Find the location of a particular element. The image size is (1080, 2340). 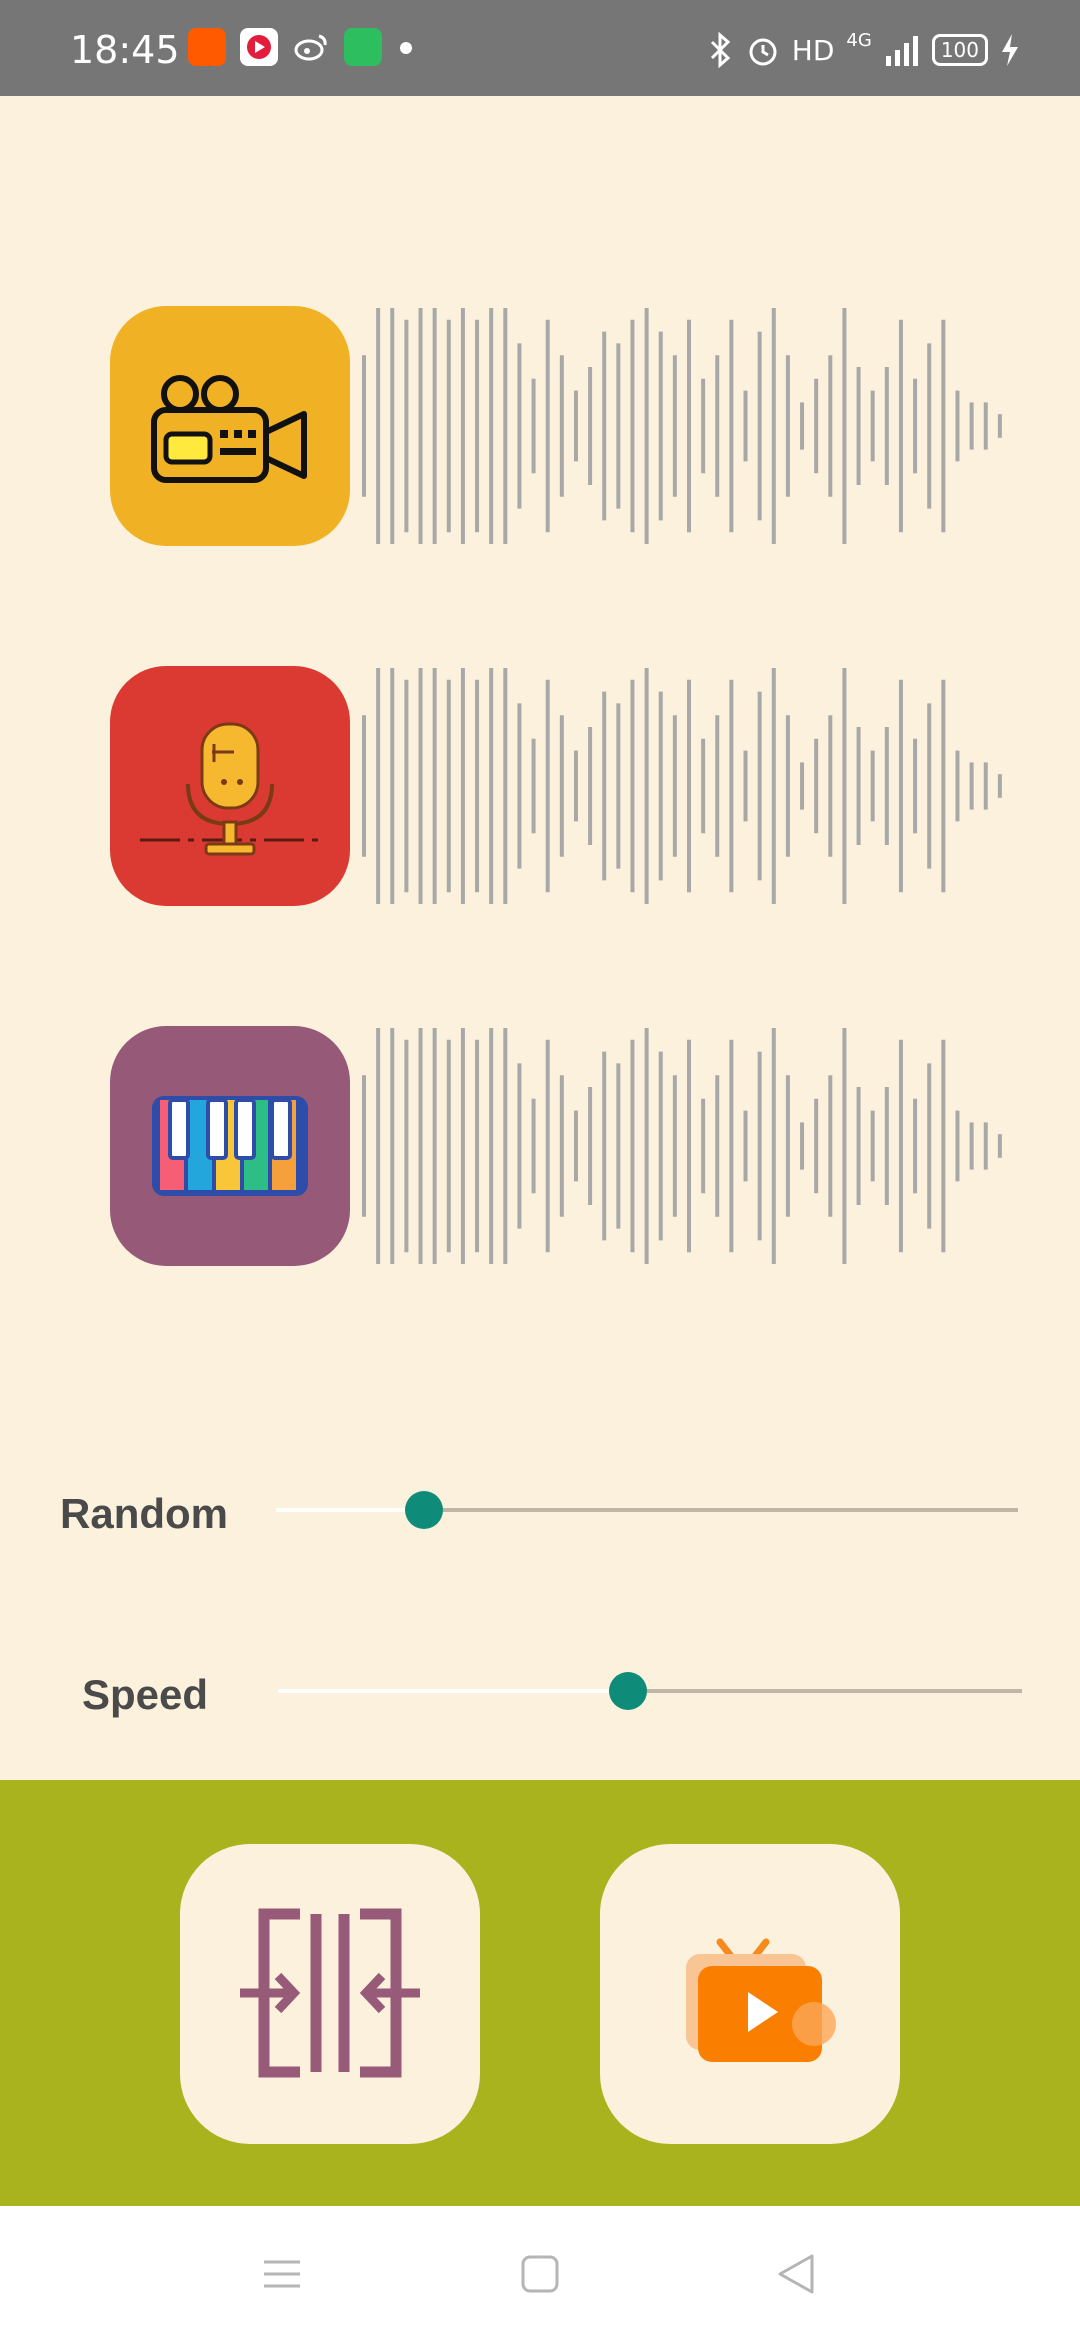

status-time: 18:45 is located at coordinates (125, 50).